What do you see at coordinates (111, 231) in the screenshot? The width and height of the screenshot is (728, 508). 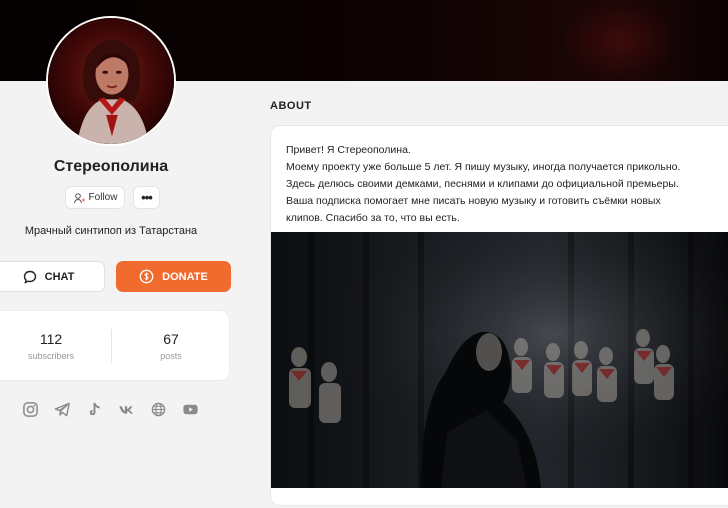 I see `profile-tagline: Мрачный синтипоп из Татарстана` at bounding box center [111, 231].